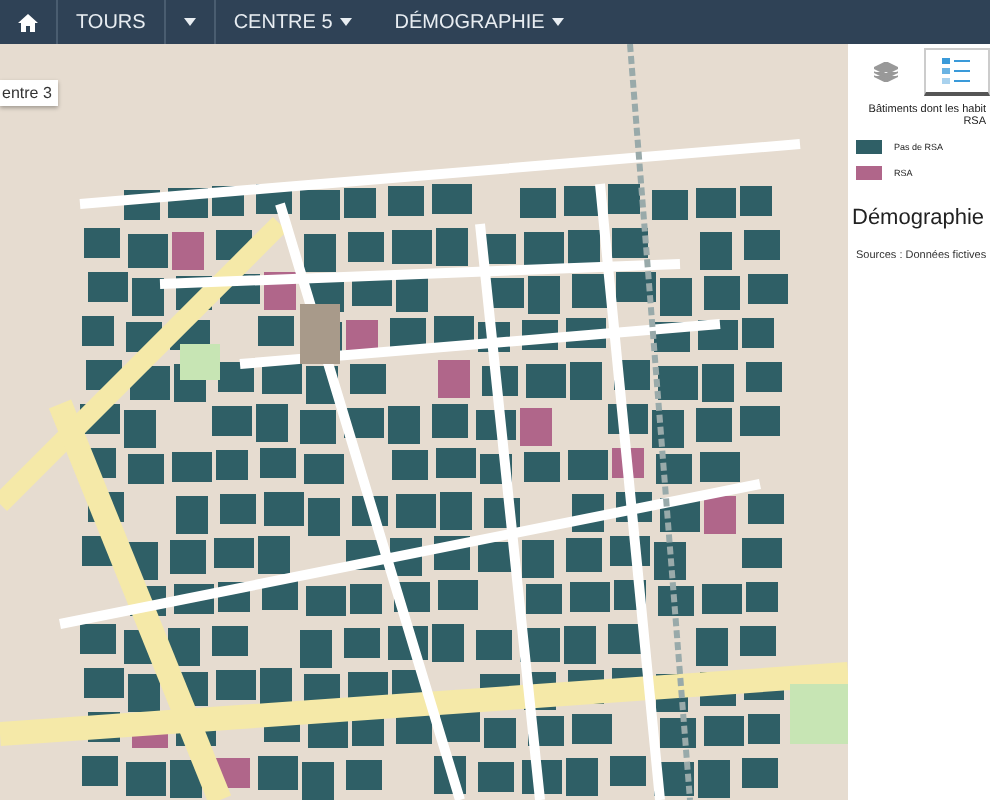 This screenshot has width=990, height=800. Describe the element at coordinates (293, 22) in the screenshot. I see `nav-menu: CENTRE 5` at that location.